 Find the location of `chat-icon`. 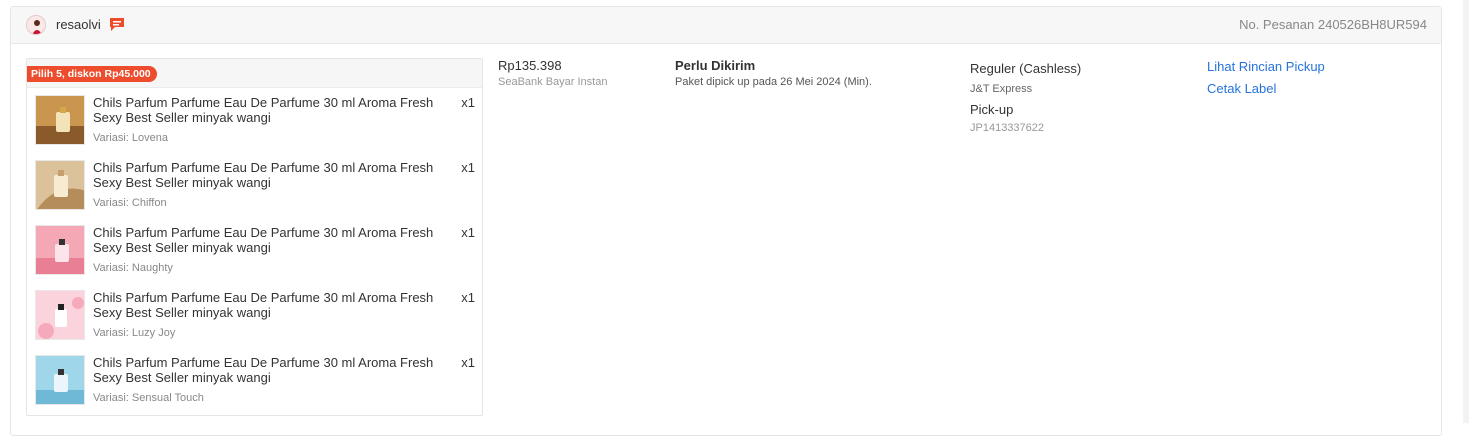

chat-icon is located at coordinates (117, 24).